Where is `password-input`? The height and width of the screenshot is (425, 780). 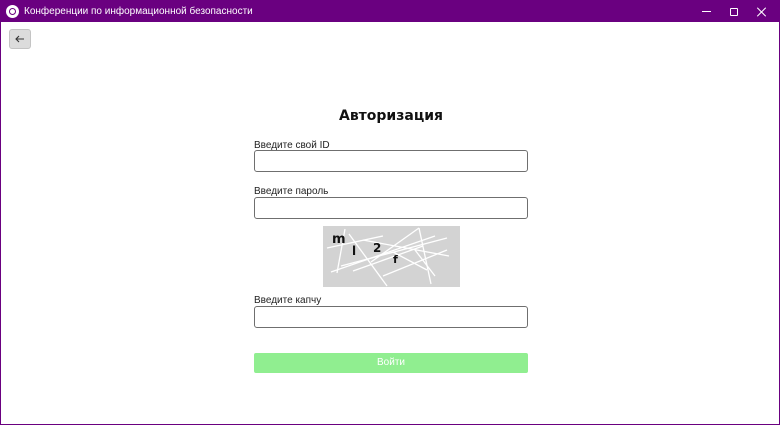
password-input is located at coordinates (391, 208).